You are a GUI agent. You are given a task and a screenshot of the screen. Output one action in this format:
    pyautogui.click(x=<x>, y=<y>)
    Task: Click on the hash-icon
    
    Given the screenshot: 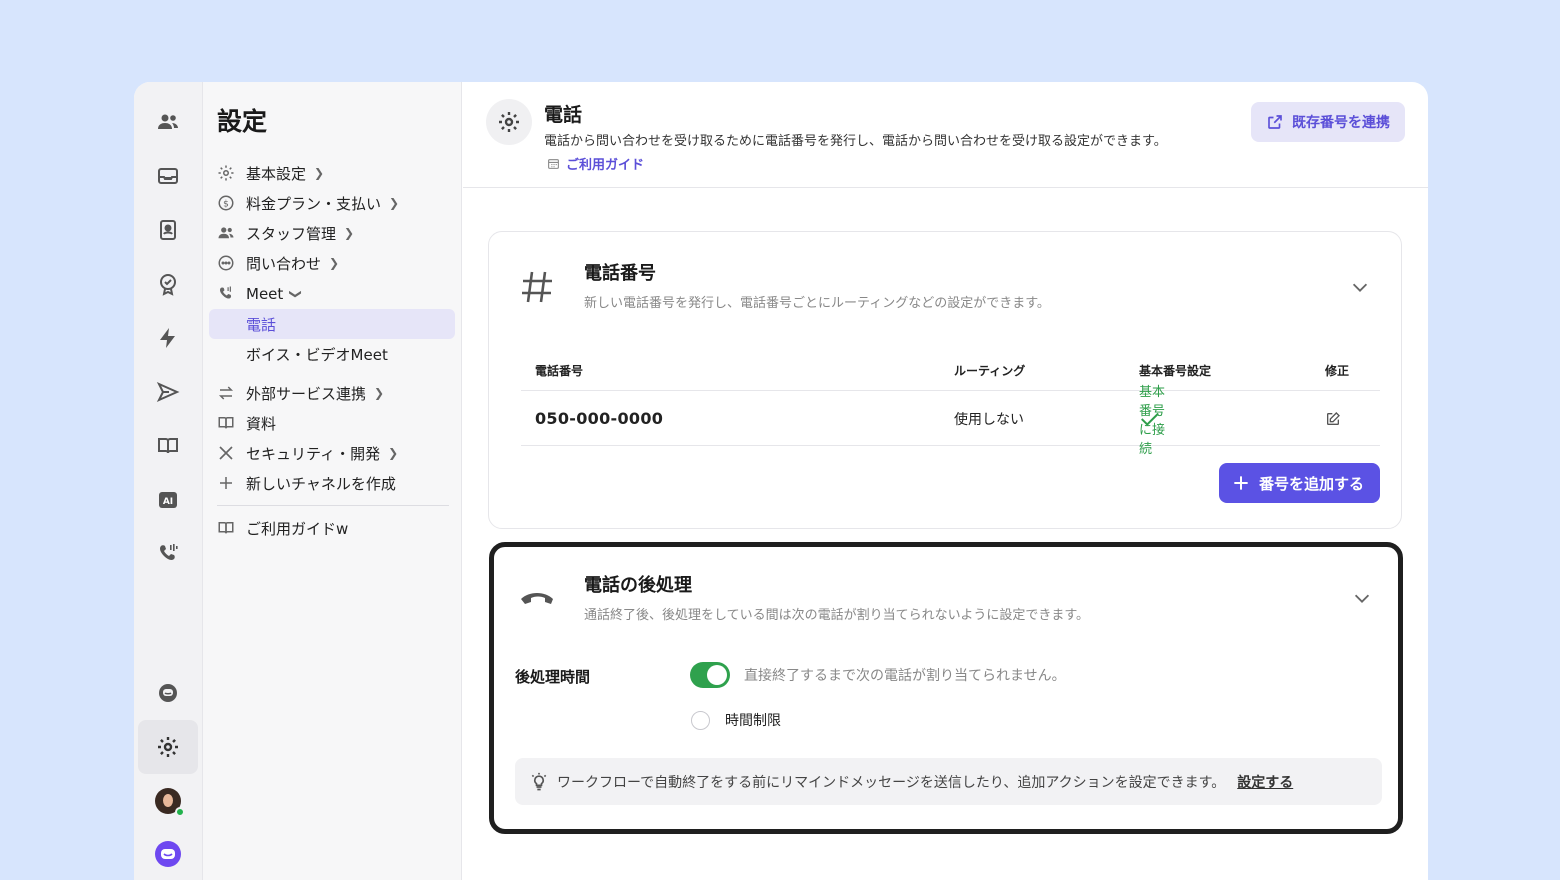 What is the action you would take?
    pyautogui.click(x=537, y=287)
    